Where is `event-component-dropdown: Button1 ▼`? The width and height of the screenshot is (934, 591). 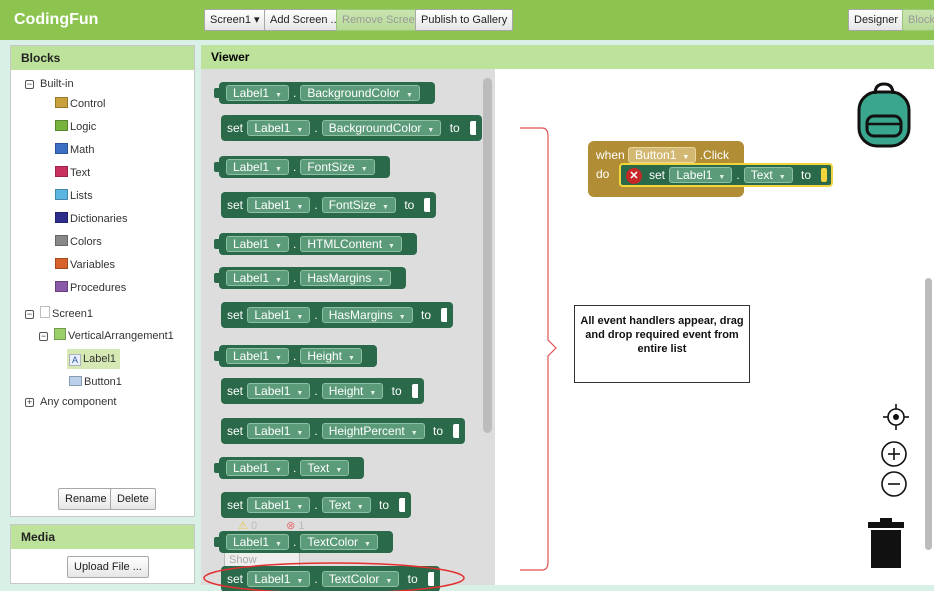
event-component-dropdown: Button1 ▼ is located at coordinates (662, 155).